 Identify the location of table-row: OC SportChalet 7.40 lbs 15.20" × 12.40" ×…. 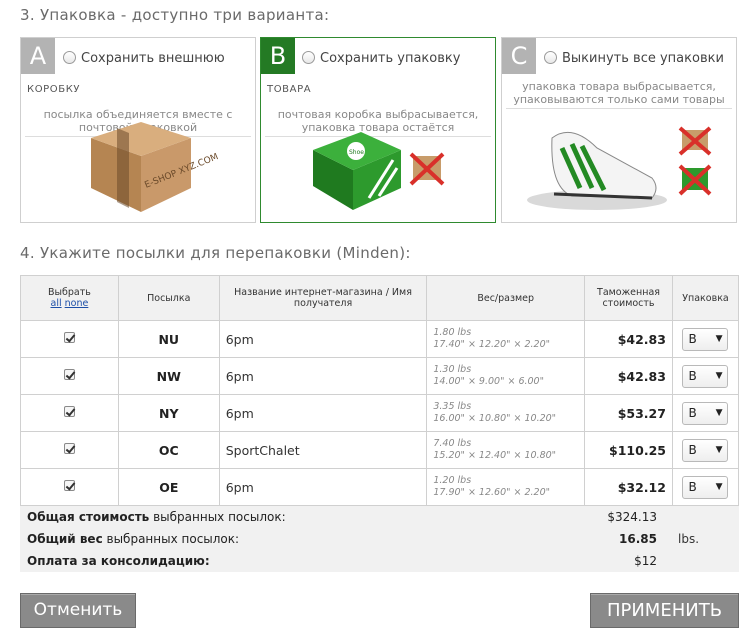
(380, 450).